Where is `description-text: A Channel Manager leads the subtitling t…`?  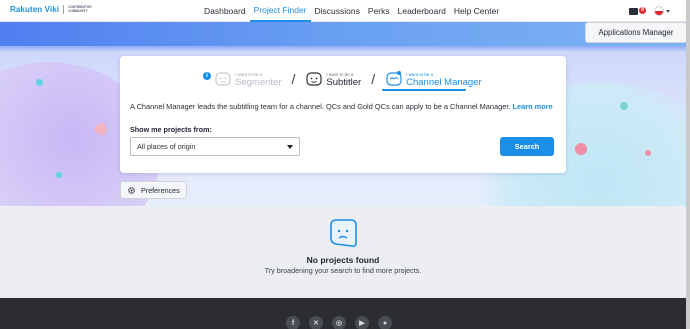 description-text: A Channel Manager leads the subtitling t… is located at coordinates (320, 106).